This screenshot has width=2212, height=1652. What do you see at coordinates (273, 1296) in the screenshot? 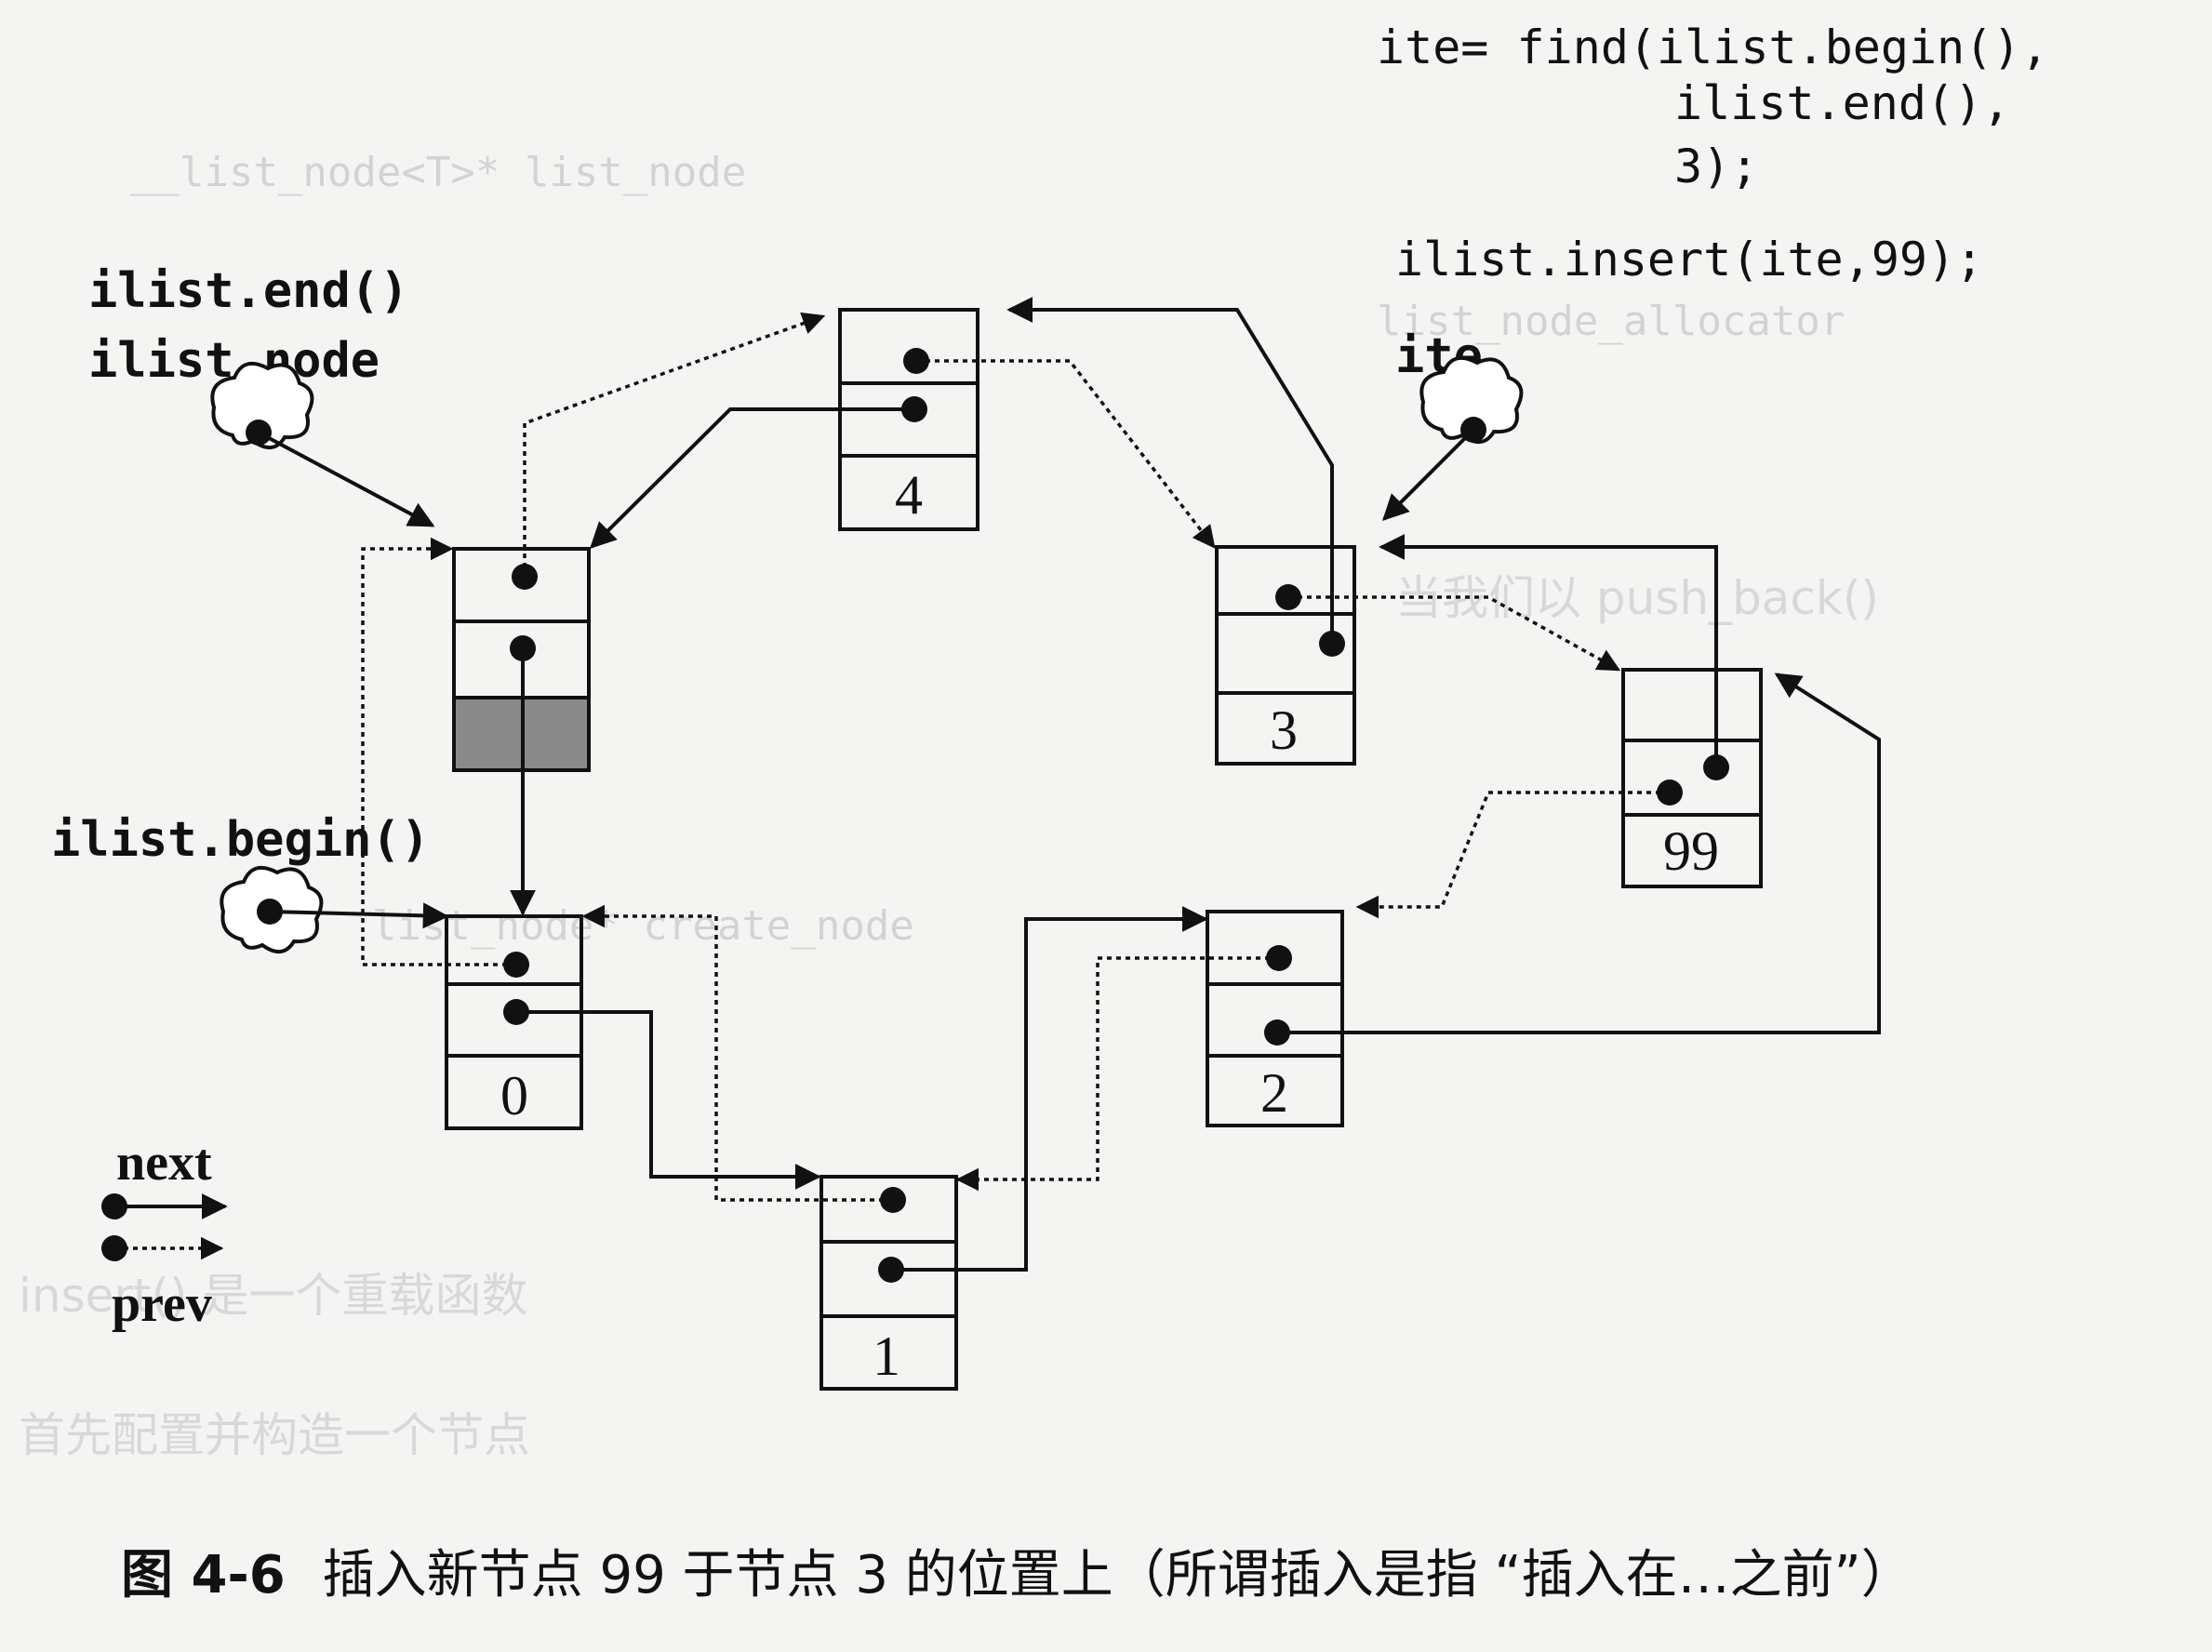
I see `svg-text: insert() 是一个重载函数` at bounding box center [273, 1296].